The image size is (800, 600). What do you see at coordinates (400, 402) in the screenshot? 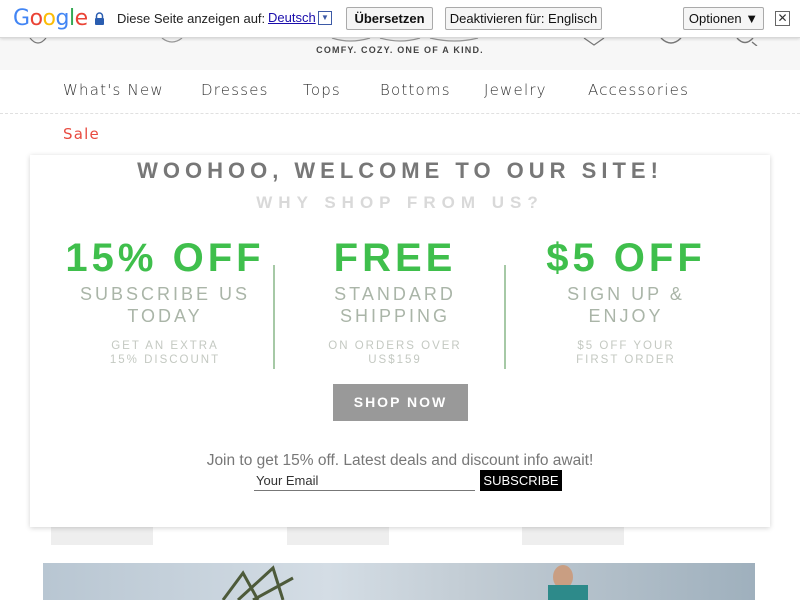
I see `shop-now-button: SHOP NOW` at bounding box center [400, 402].